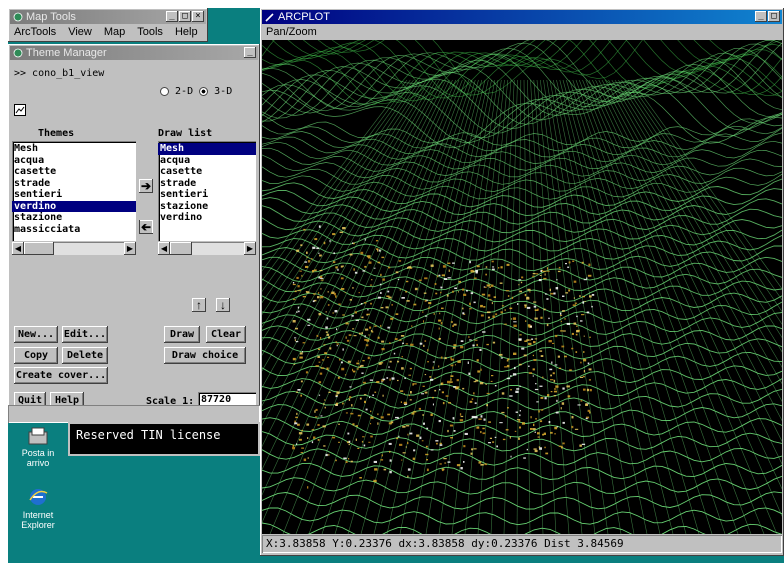  I want to click on draw-list-hscrollbar: ◀ ▶, so click(207, 248).